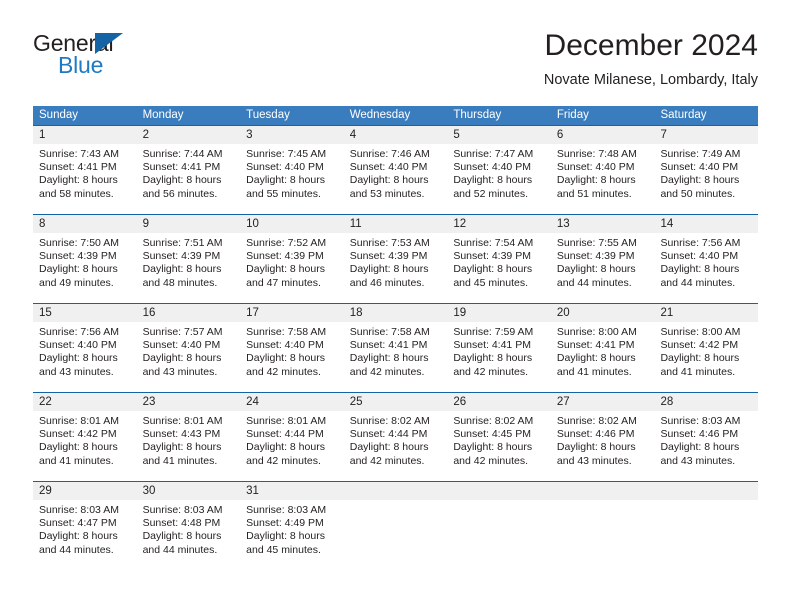 This screenshot has width=792, height=612. Describe the element at coordinates (706, 402) in the screenshot. I see `day-number: 28` at that location.